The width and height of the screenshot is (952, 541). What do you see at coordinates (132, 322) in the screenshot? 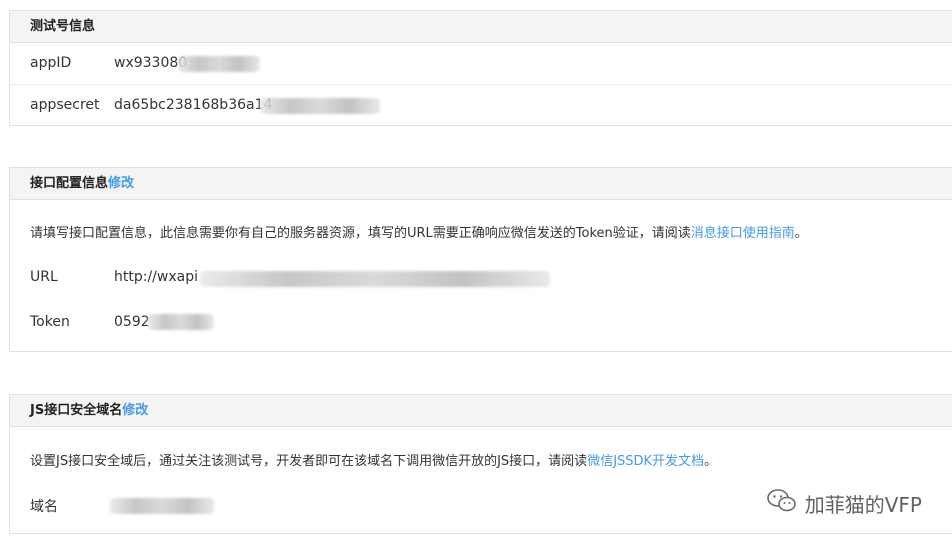
I see `token-value: 0592` at bounding box center [132, 322].